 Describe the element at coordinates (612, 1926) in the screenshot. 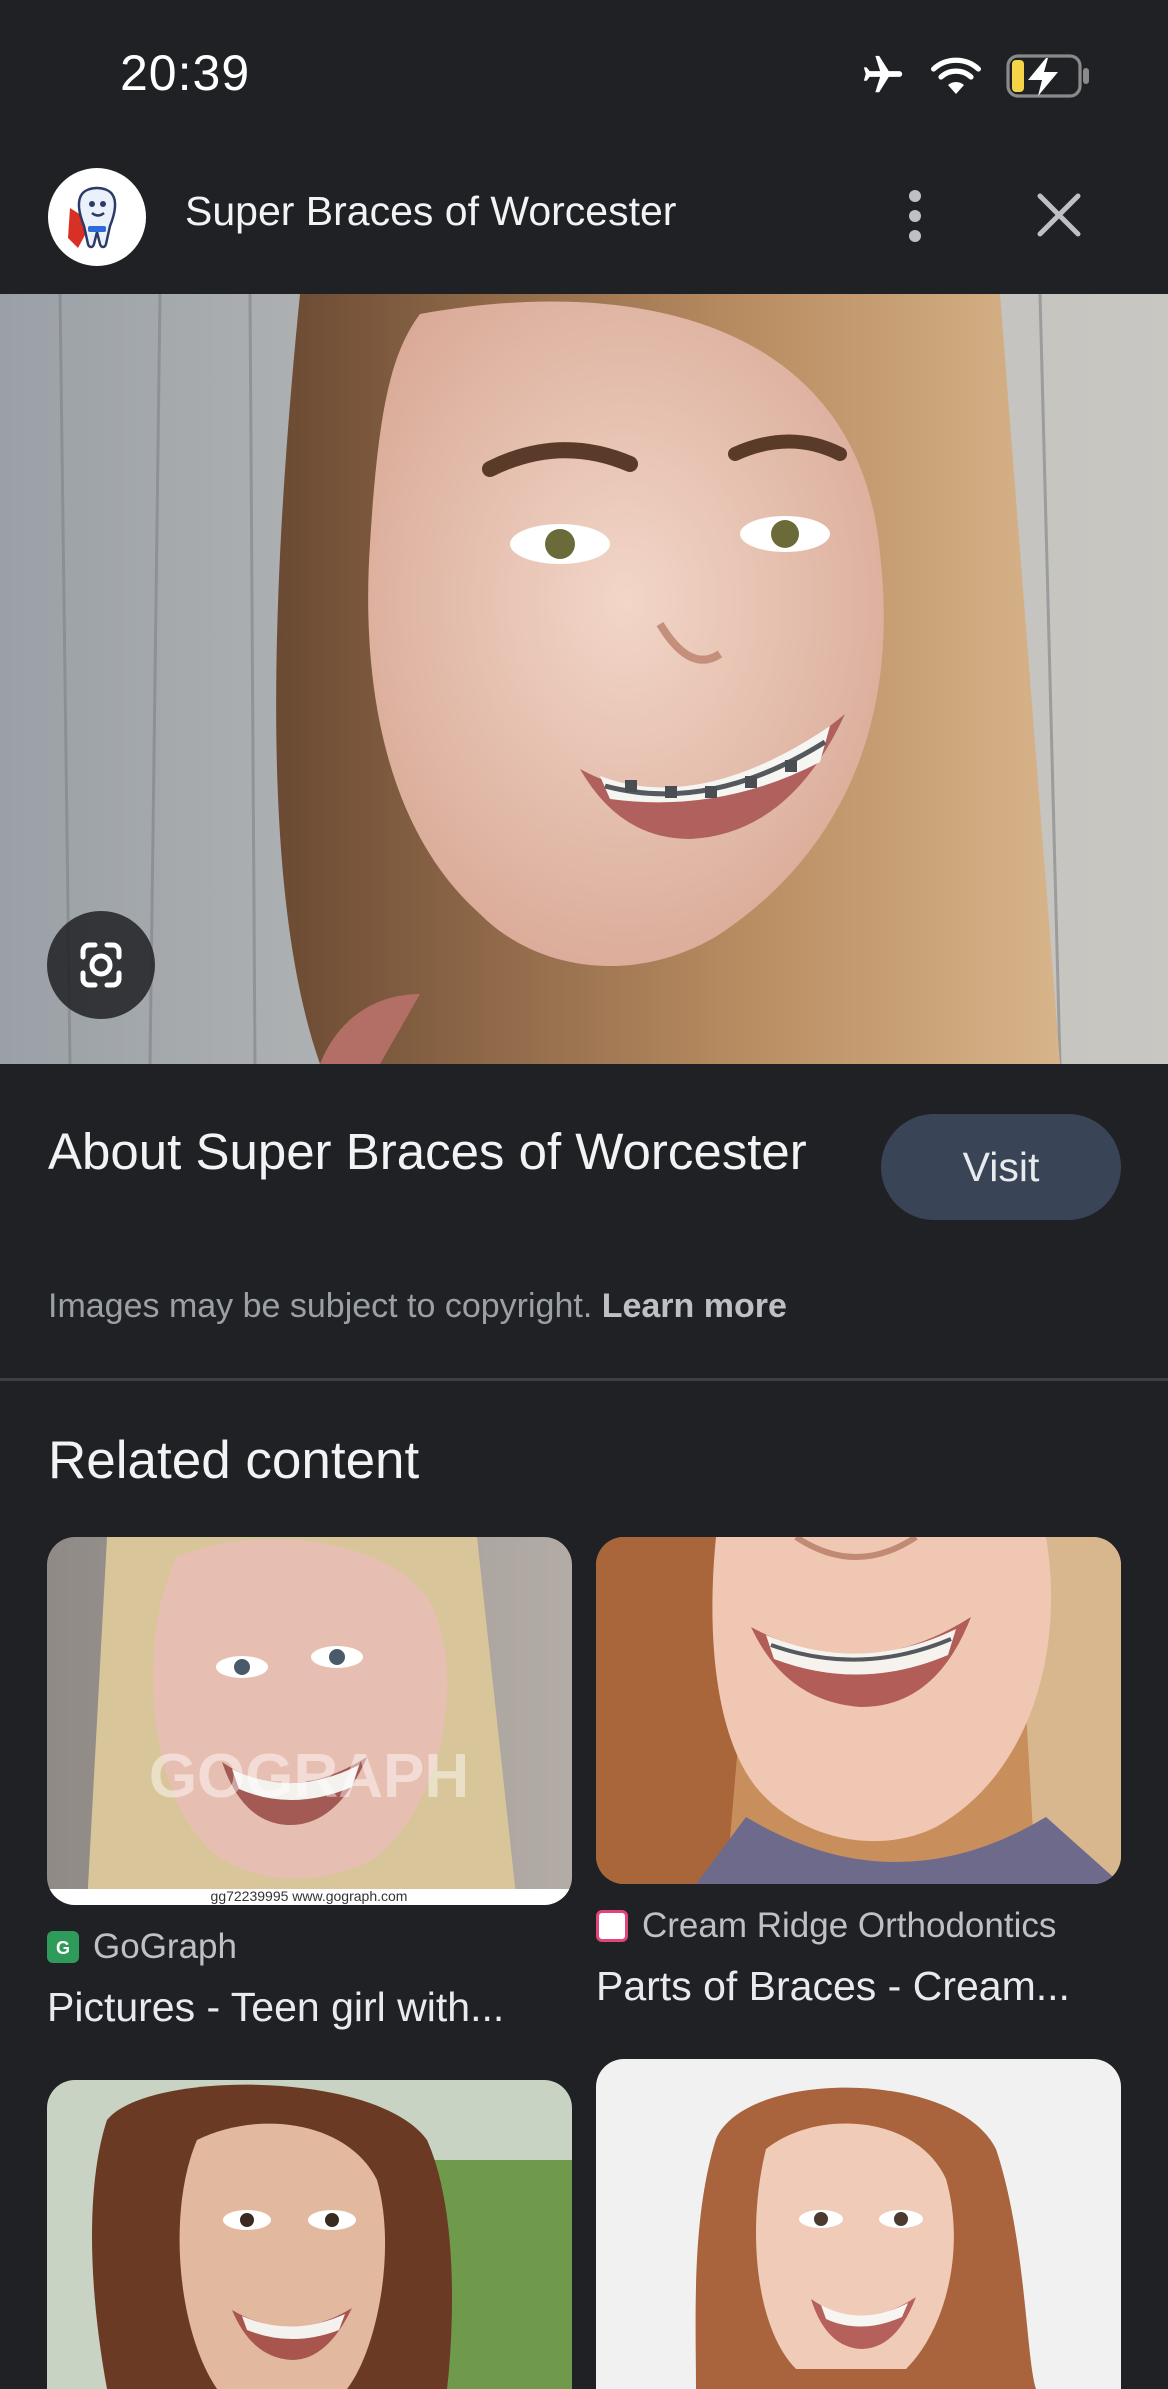

I see `cream-ridge-favicon` at that location.